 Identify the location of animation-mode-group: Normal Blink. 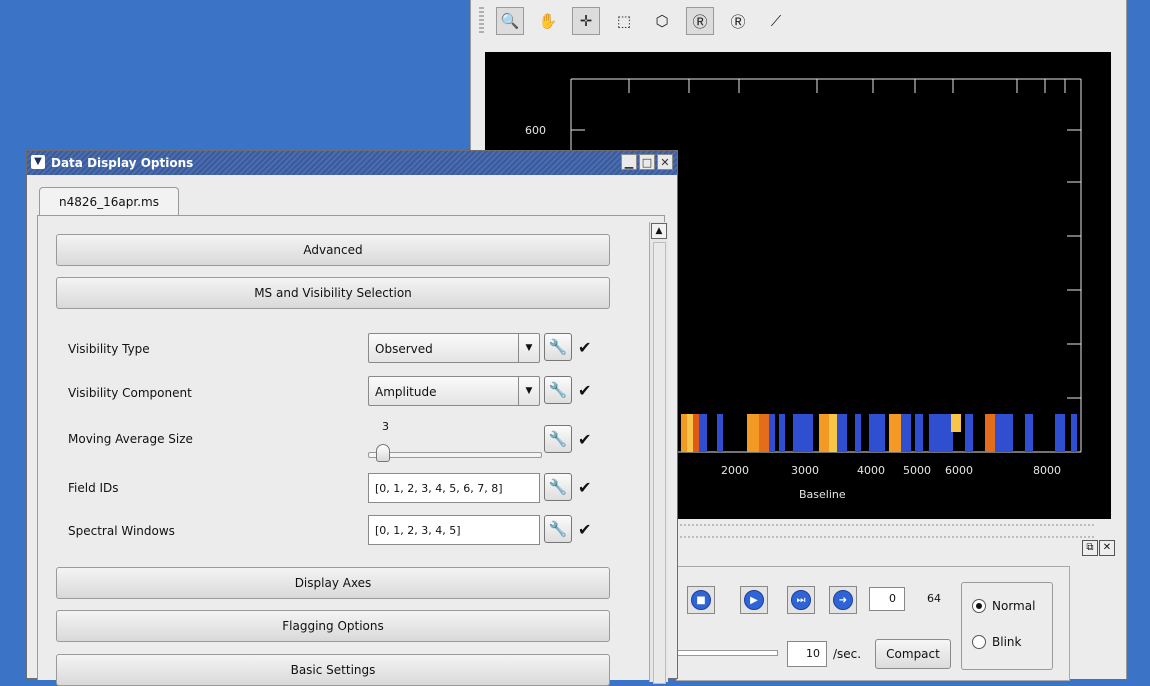
(1007, 626).